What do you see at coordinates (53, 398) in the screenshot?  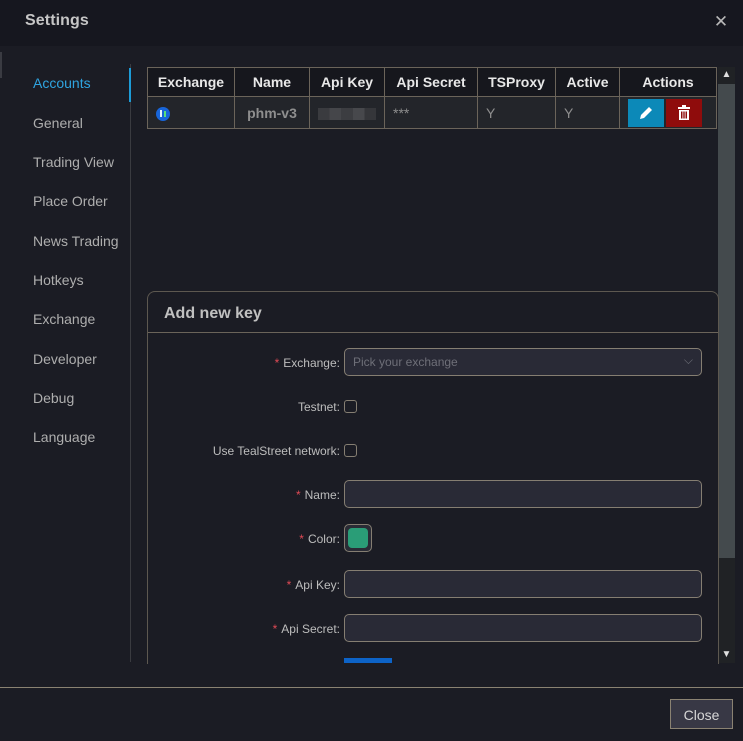 I see `sidebar-item-debug: Debug` at bounding box center [53, 398].